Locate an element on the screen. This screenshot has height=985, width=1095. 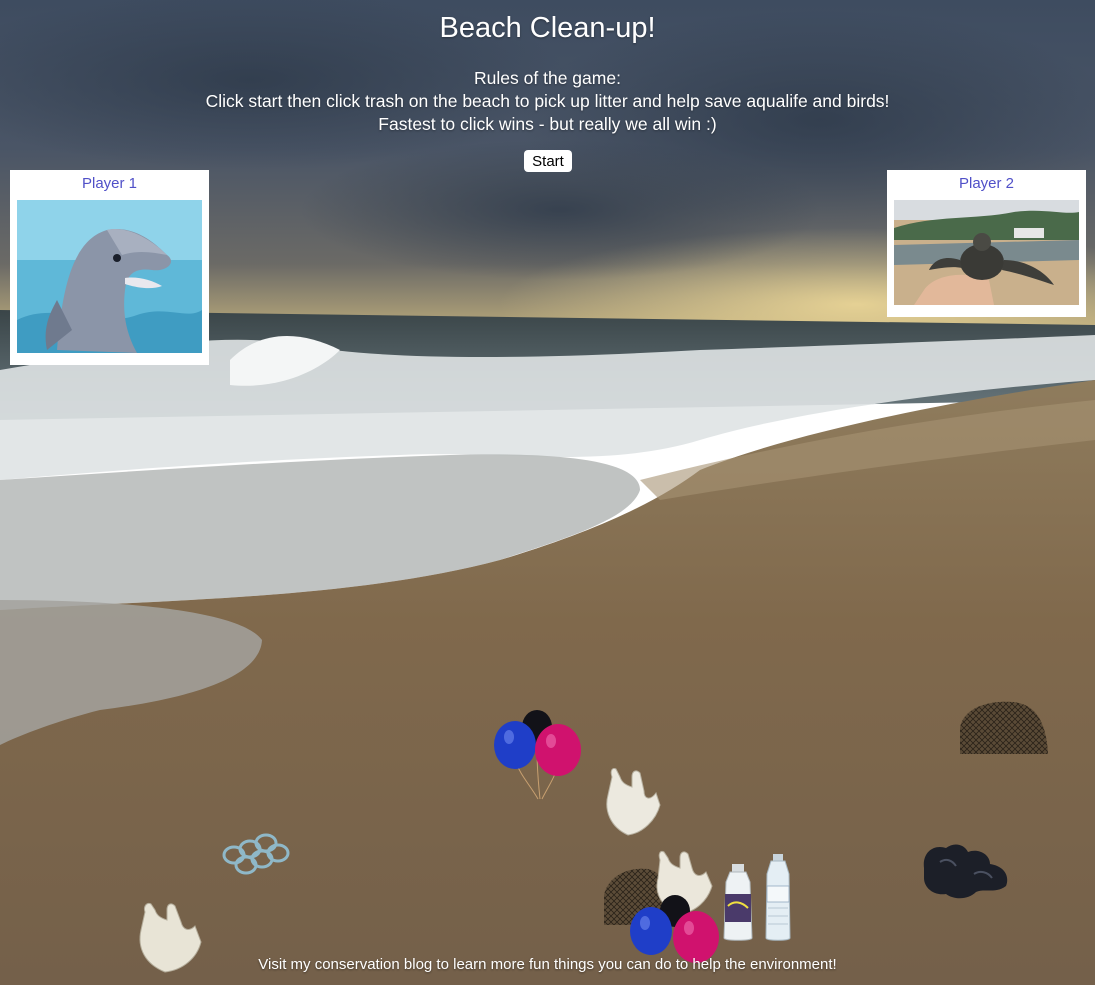
sea-turtle-avatar is located at coordinates (986, 252).